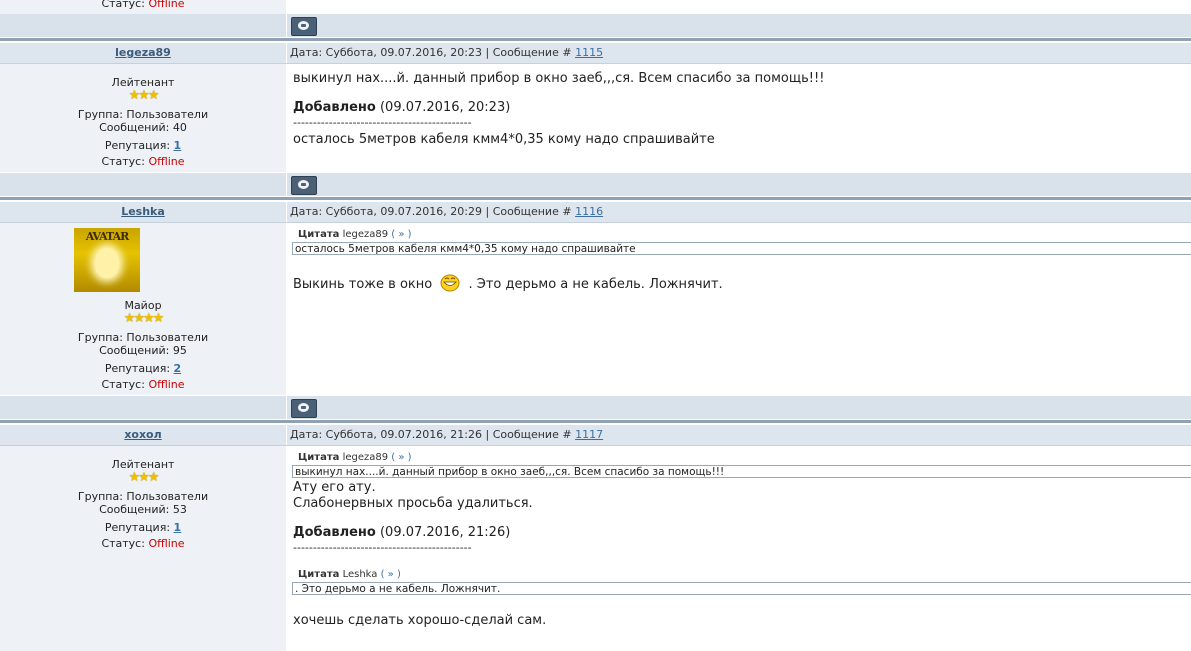  I want to click on post-body-text: хочешь сделать хорошо-сделай сам., so click(420, 620).